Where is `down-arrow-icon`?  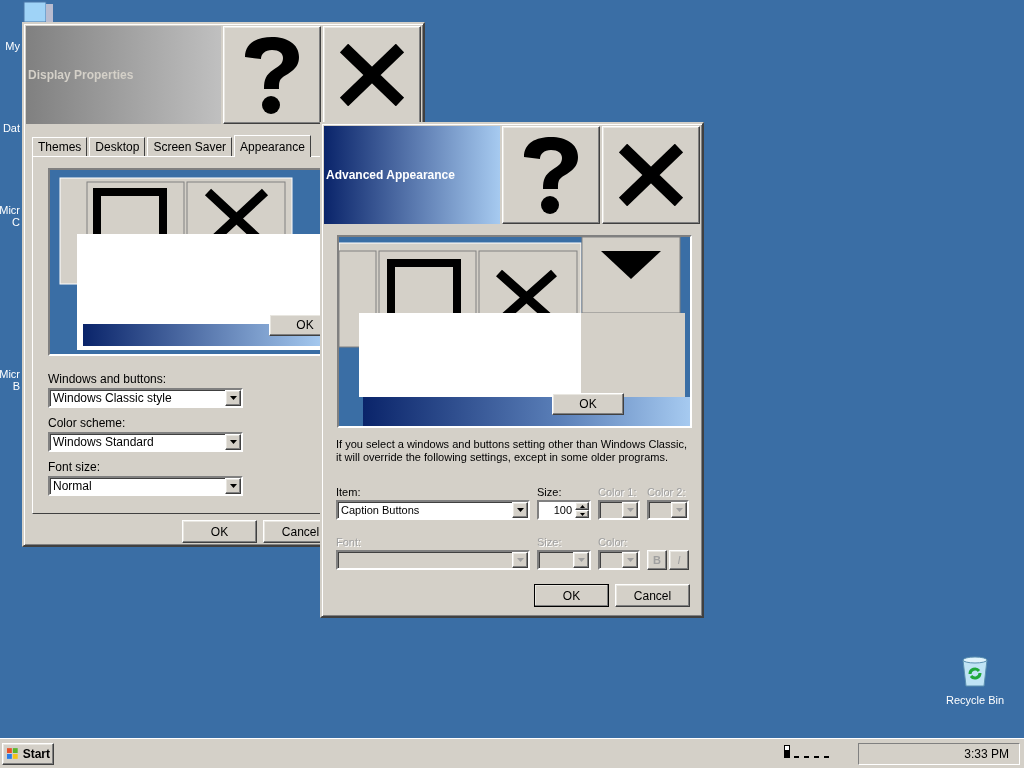 down-arrow-icon is located at coordinates (582, 514).